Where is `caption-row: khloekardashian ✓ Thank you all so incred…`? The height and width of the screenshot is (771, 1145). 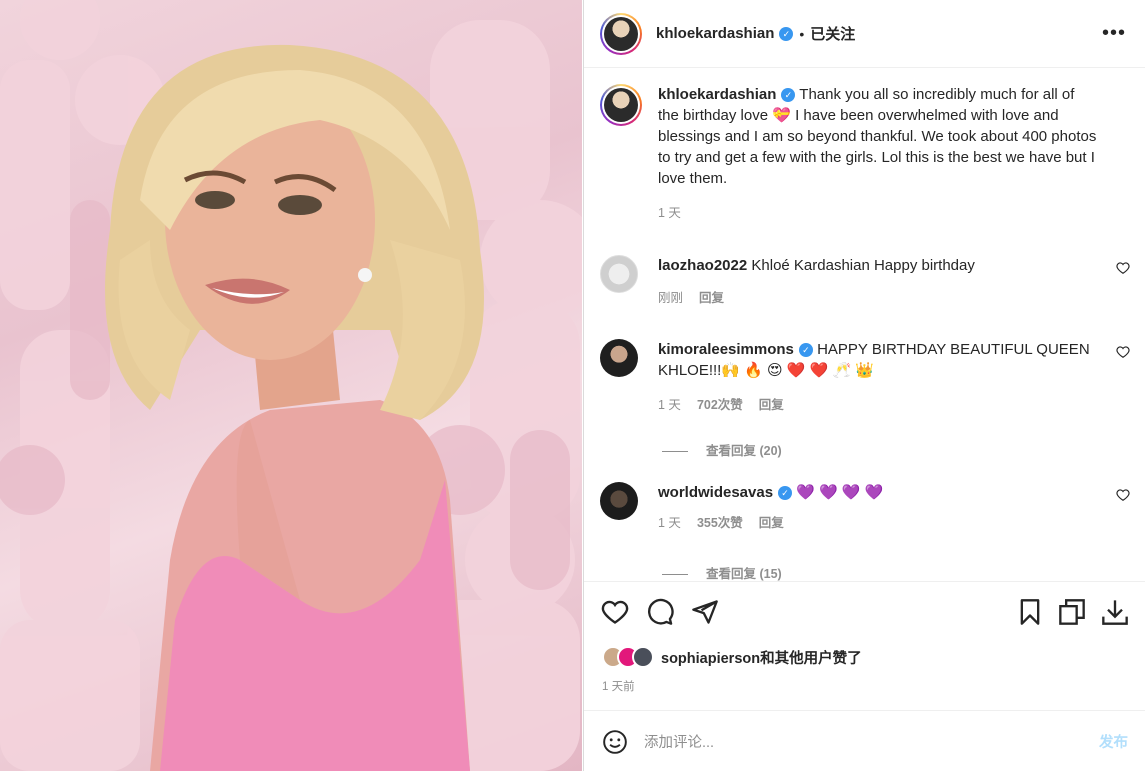 caption-row: khloekardashian ✓ Thank you all so incred… is located at coordinates (865, 159).